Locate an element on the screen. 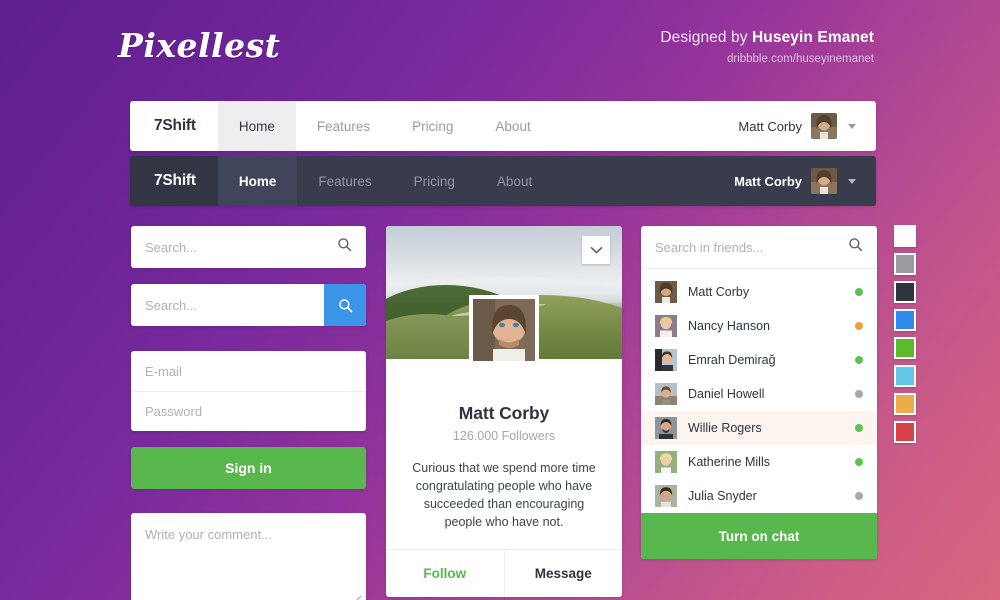 The width and height of the screenshot is (1000, 600). friend-row: Julia Snyder is located at coordinates (759, 496).